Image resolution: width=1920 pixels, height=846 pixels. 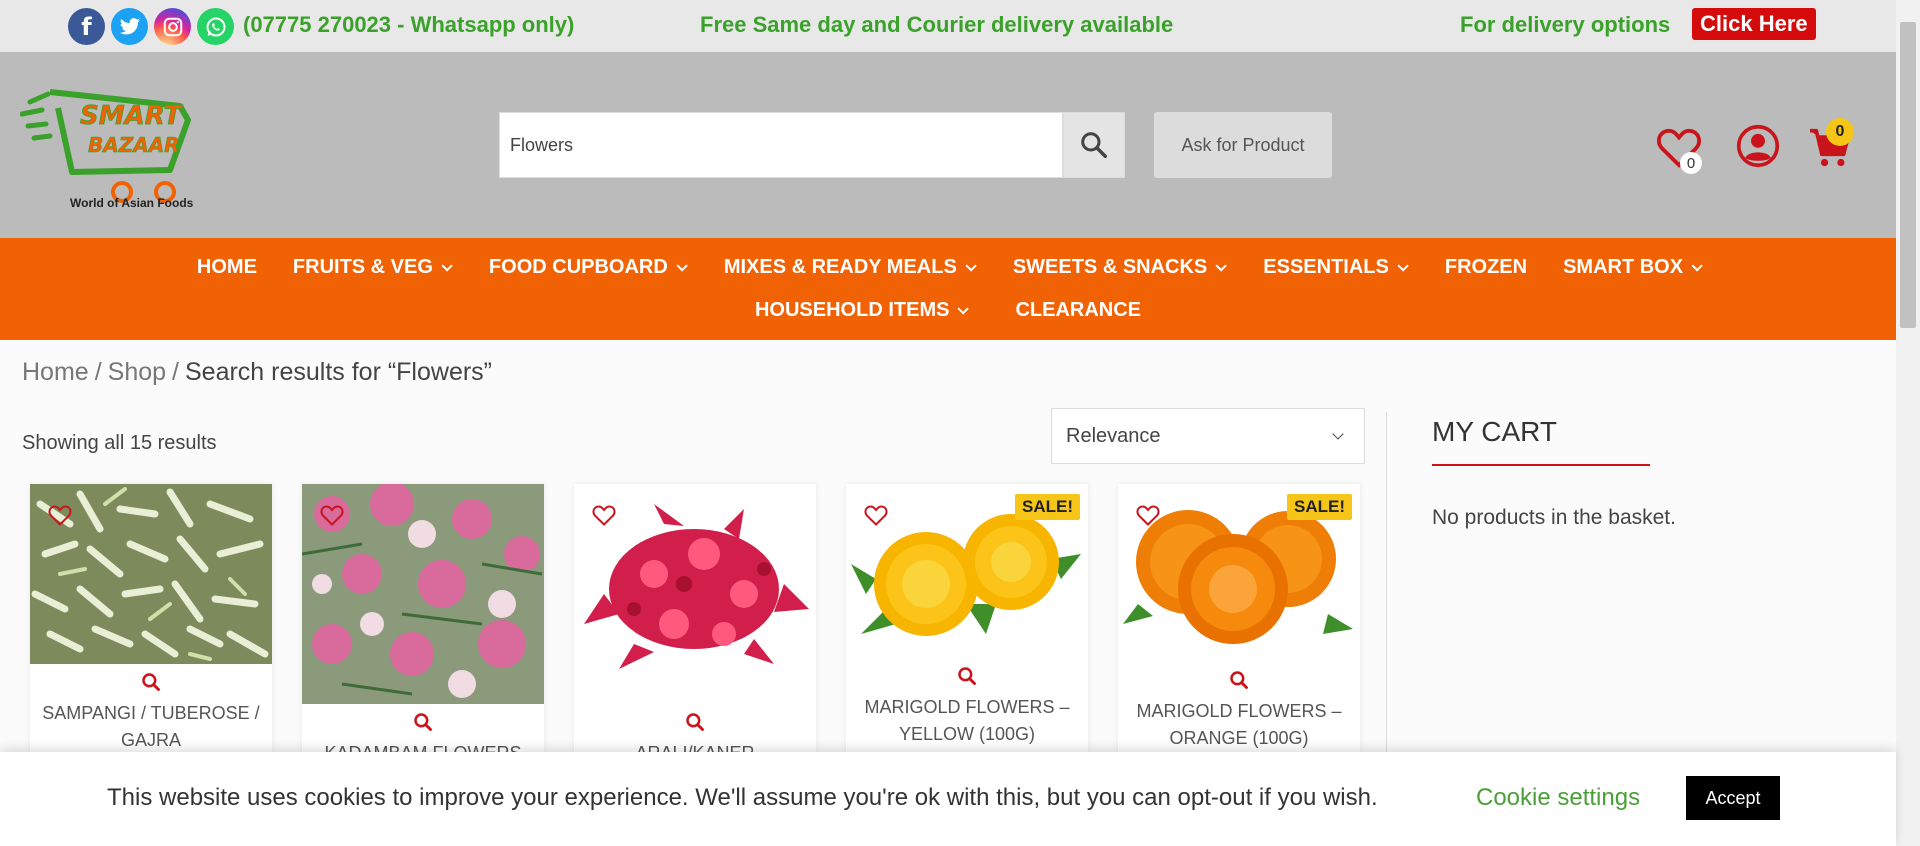 I want to click on product-card: KADAMBAM FLOWERS, so click(x=423, y=634).